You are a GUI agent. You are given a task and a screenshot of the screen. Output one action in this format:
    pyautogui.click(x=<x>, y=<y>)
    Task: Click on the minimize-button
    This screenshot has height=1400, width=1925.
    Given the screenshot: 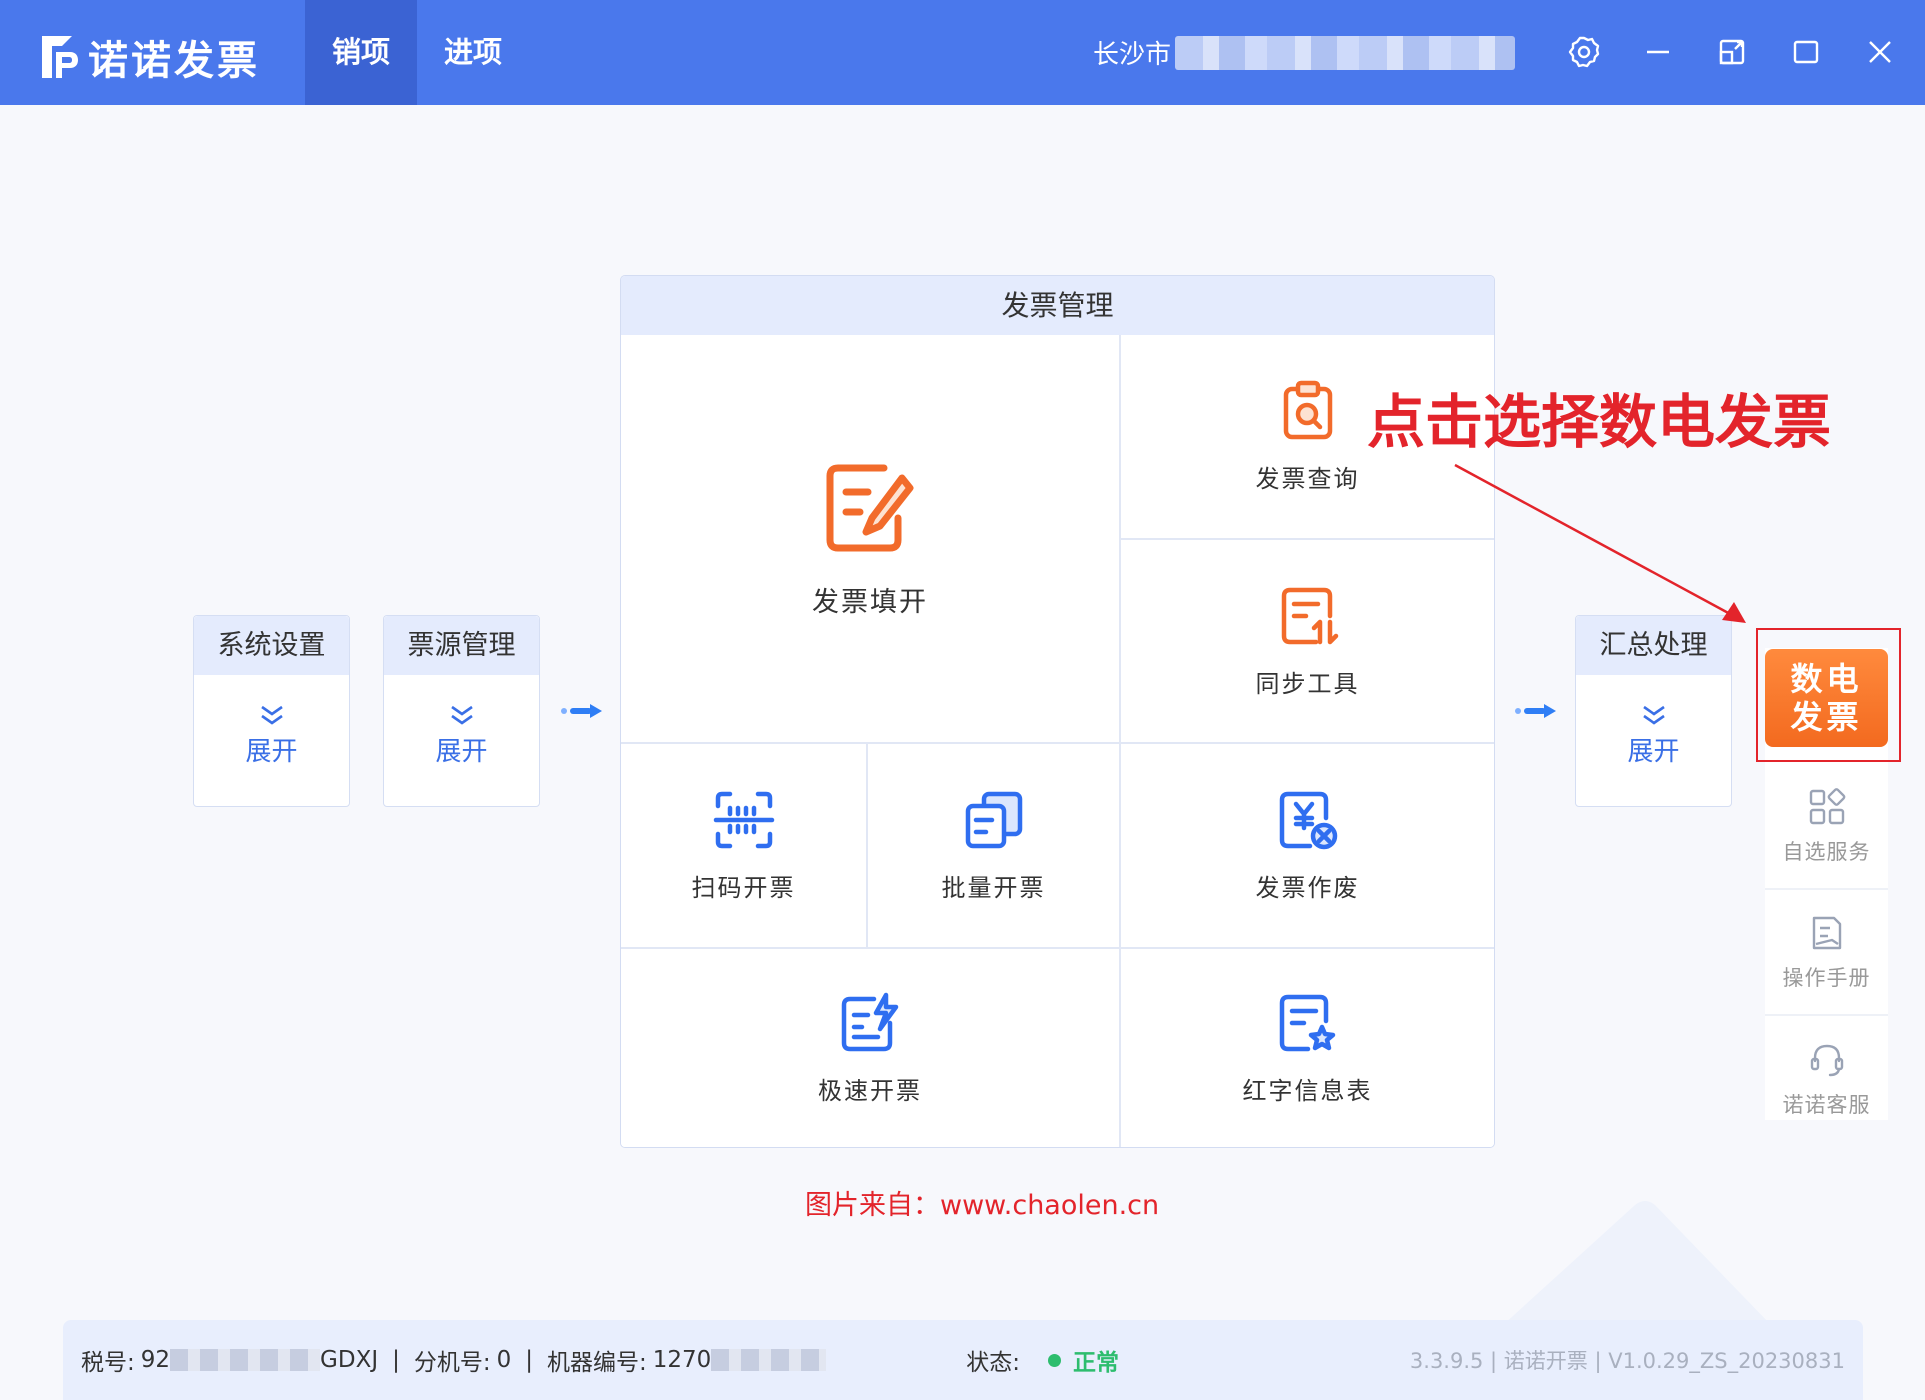 What is the action you would take?
    pyautogui.click(x=1658, y=52)
    